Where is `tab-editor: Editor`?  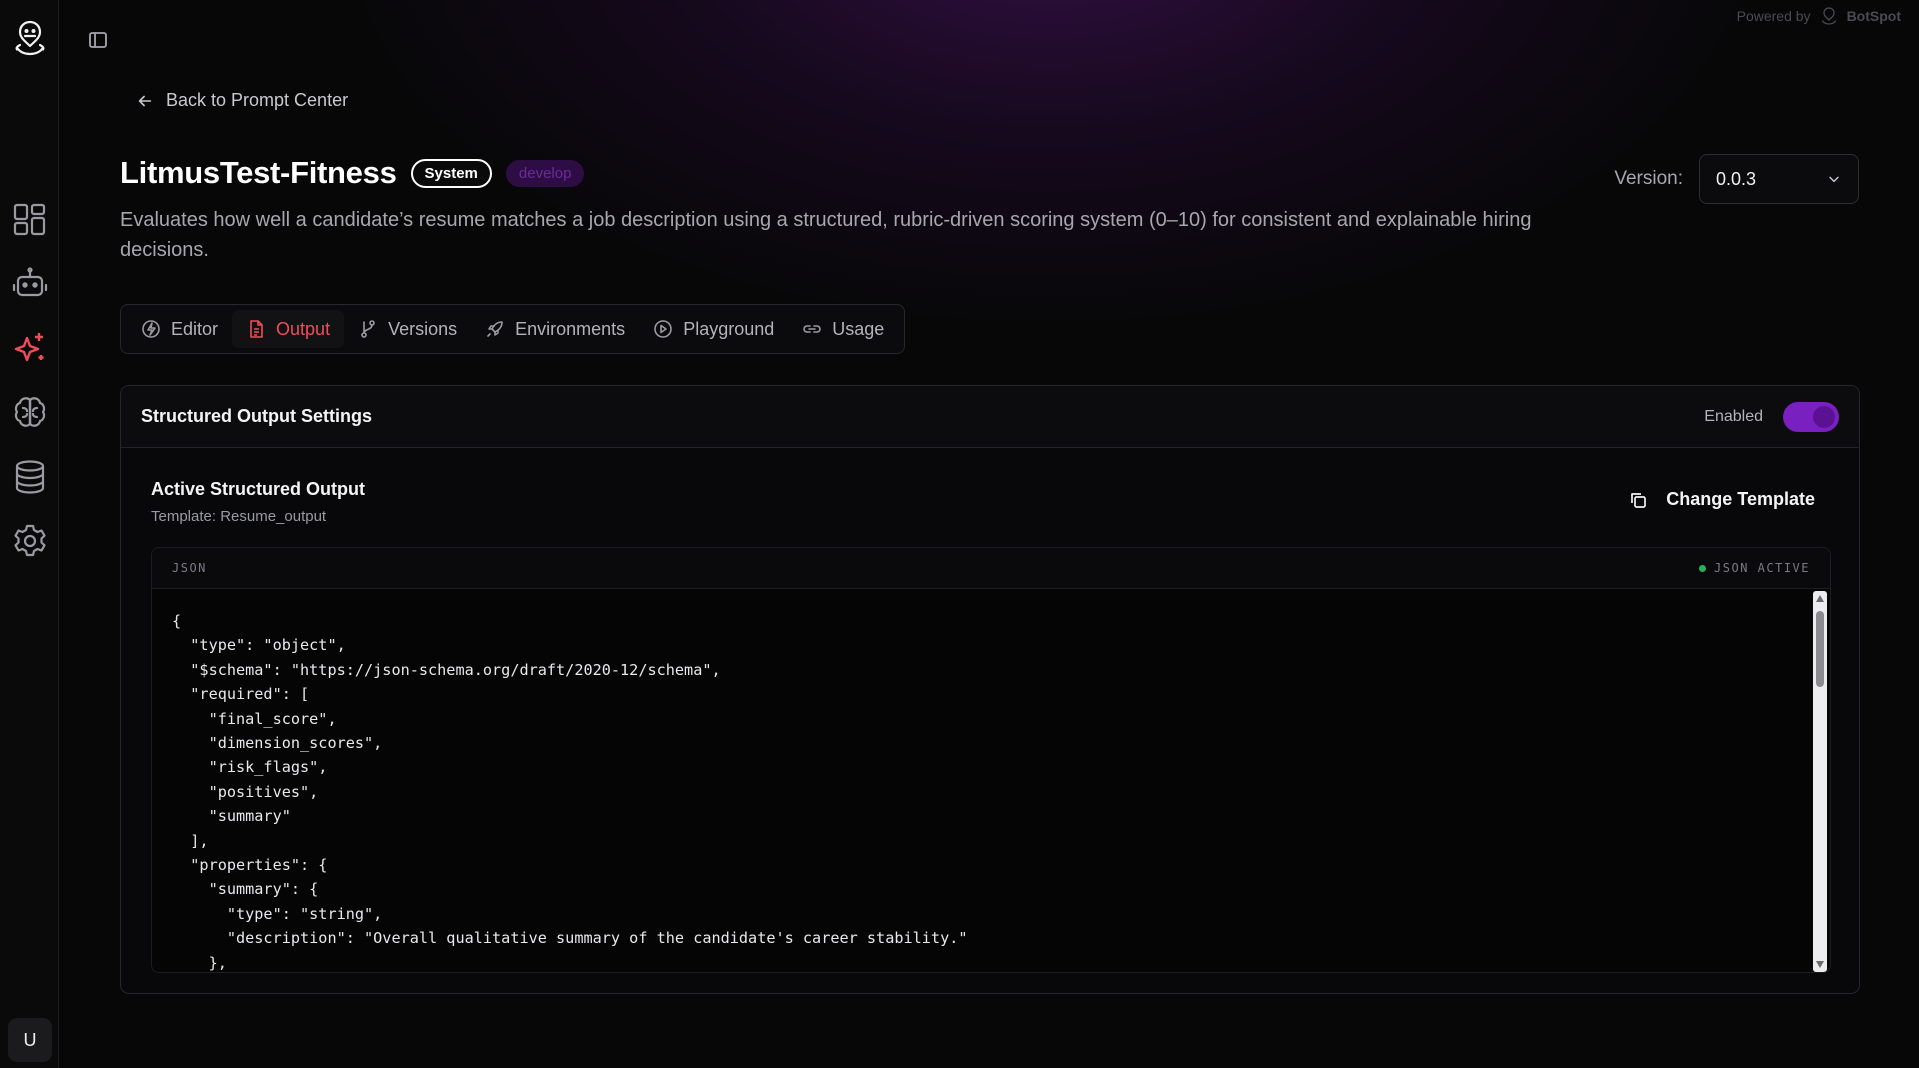
tab-editor: Editor is located at coordinates (179, 329).